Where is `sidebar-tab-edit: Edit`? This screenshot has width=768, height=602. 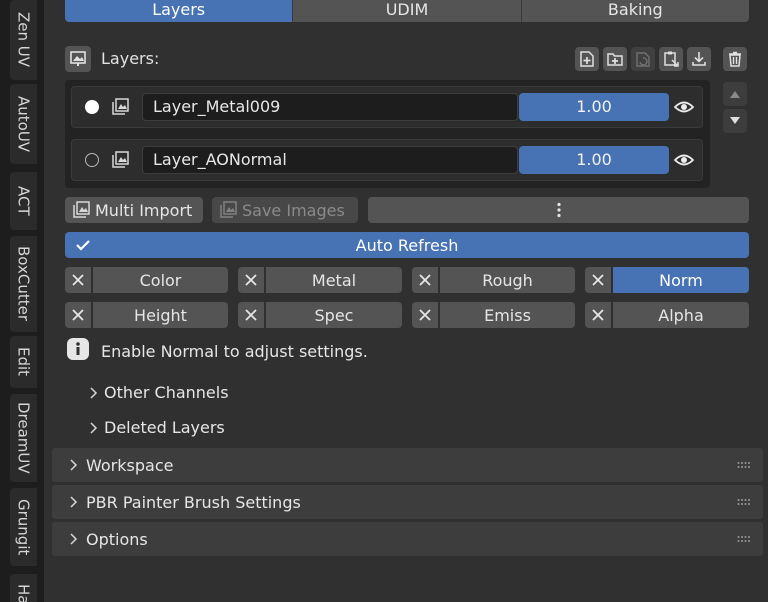
sidebar-tab-edit: Edit is located at coordinates (23, 362).